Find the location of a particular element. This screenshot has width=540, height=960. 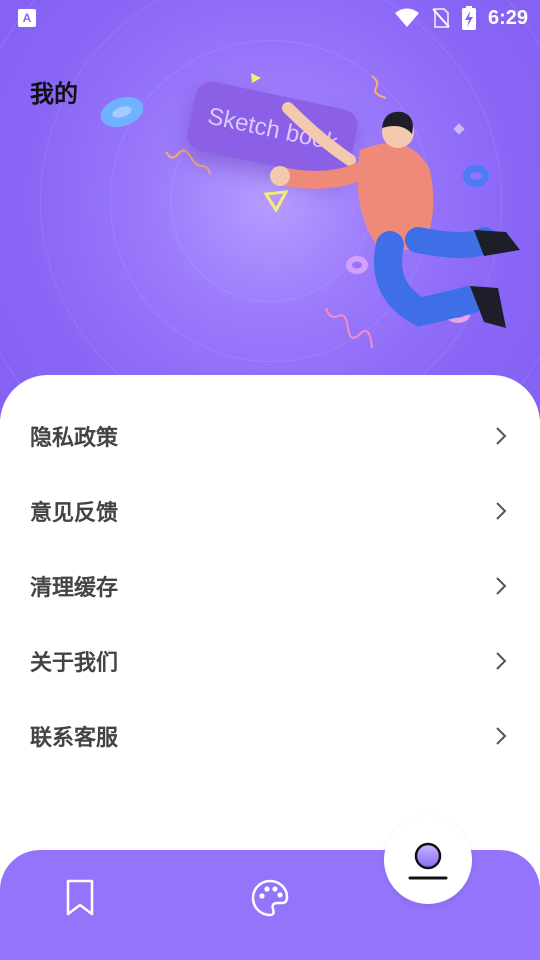

battery-charging-icon is located at coordinates (468, 18).